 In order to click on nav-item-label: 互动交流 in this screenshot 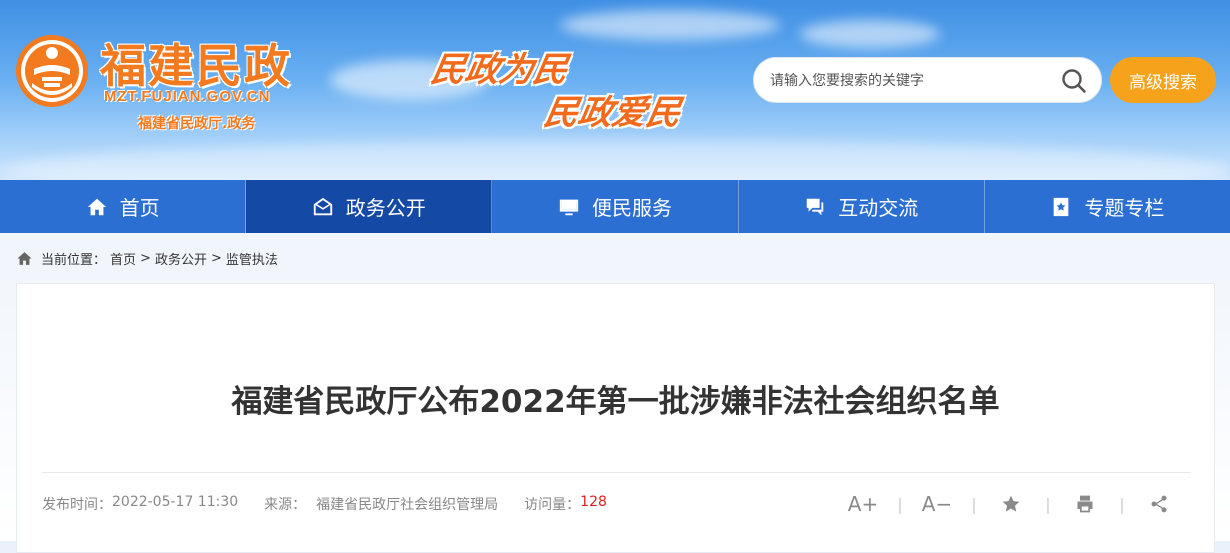, I will do `click(878, 208)`.